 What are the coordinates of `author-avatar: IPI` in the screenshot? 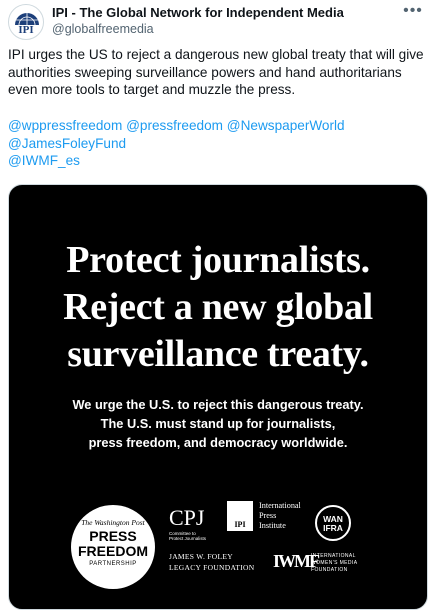 It's located at (26, 22).